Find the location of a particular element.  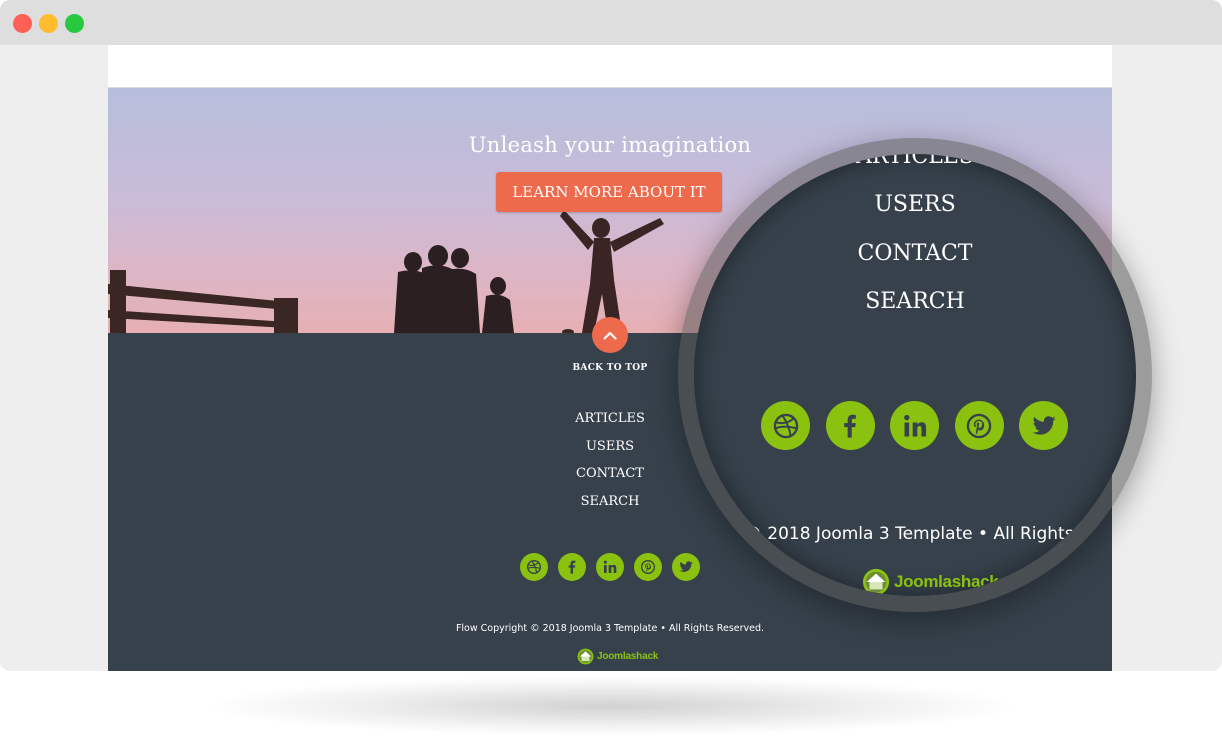

linkedin-link is located at coordinates (610, 567).